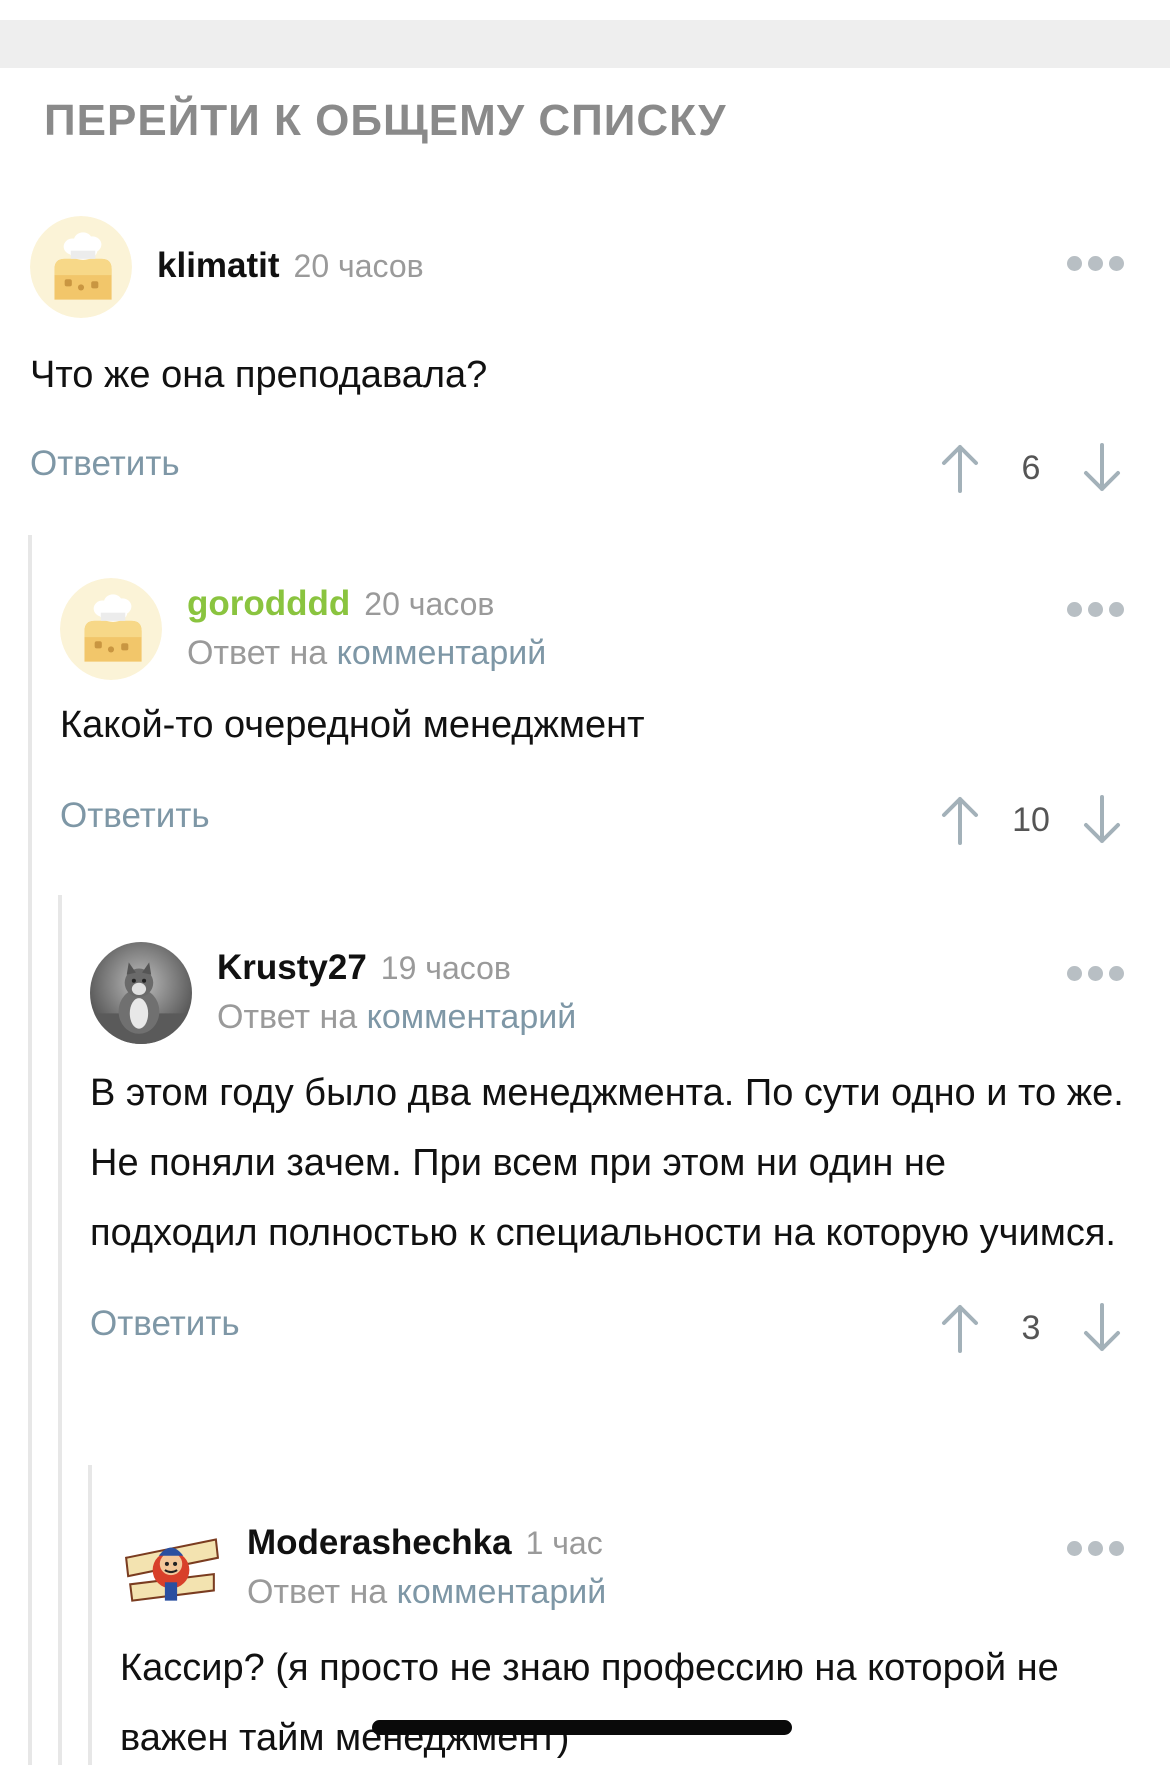  I want to click on author-name: gorodddd, so click(268, 603).